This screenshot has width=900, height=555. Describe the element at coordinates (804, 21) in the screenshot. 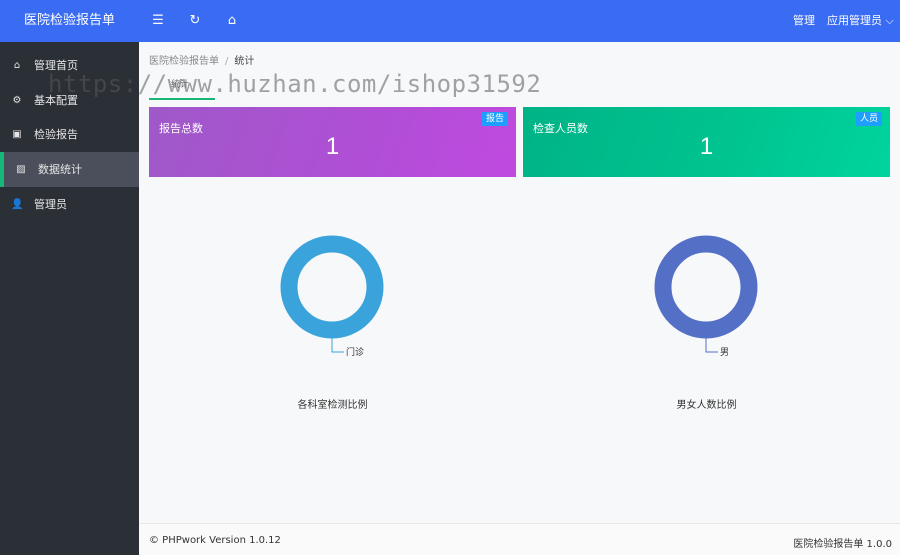

I see `manage-link: 管理` at that location.